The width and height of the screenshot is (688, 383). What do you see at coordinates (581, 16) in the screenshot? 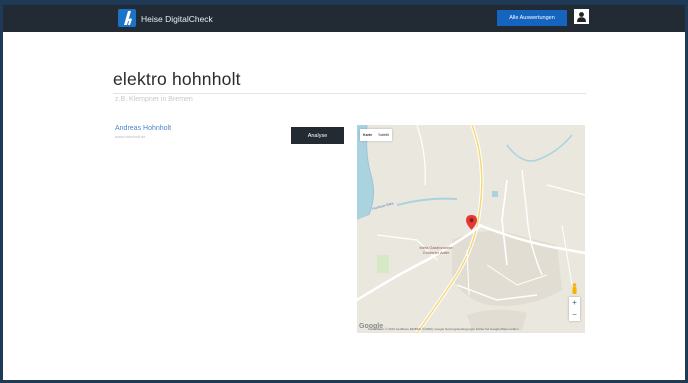
I see `user-icon` at bounding box center [581, 16].